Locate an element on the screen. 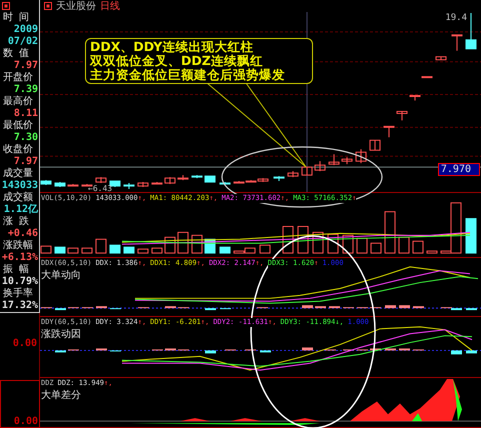  field-value: 10.79% is located at coordinates (20, 282).